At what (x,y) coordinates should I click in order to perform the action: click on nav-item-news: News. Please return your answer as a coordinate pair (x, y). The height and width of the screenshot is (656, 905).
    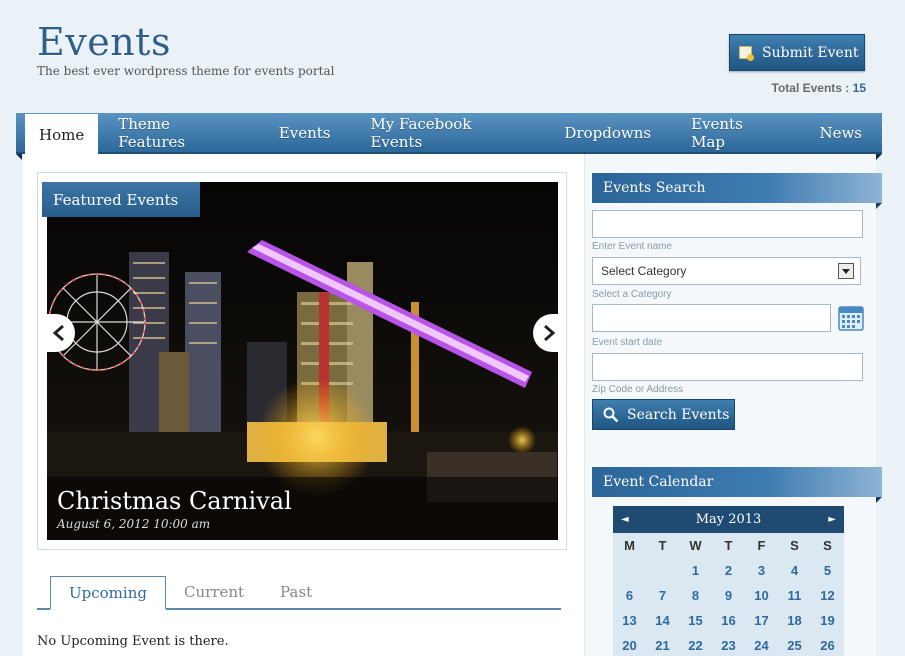
    Looking at the image, I should click on (840, 132).